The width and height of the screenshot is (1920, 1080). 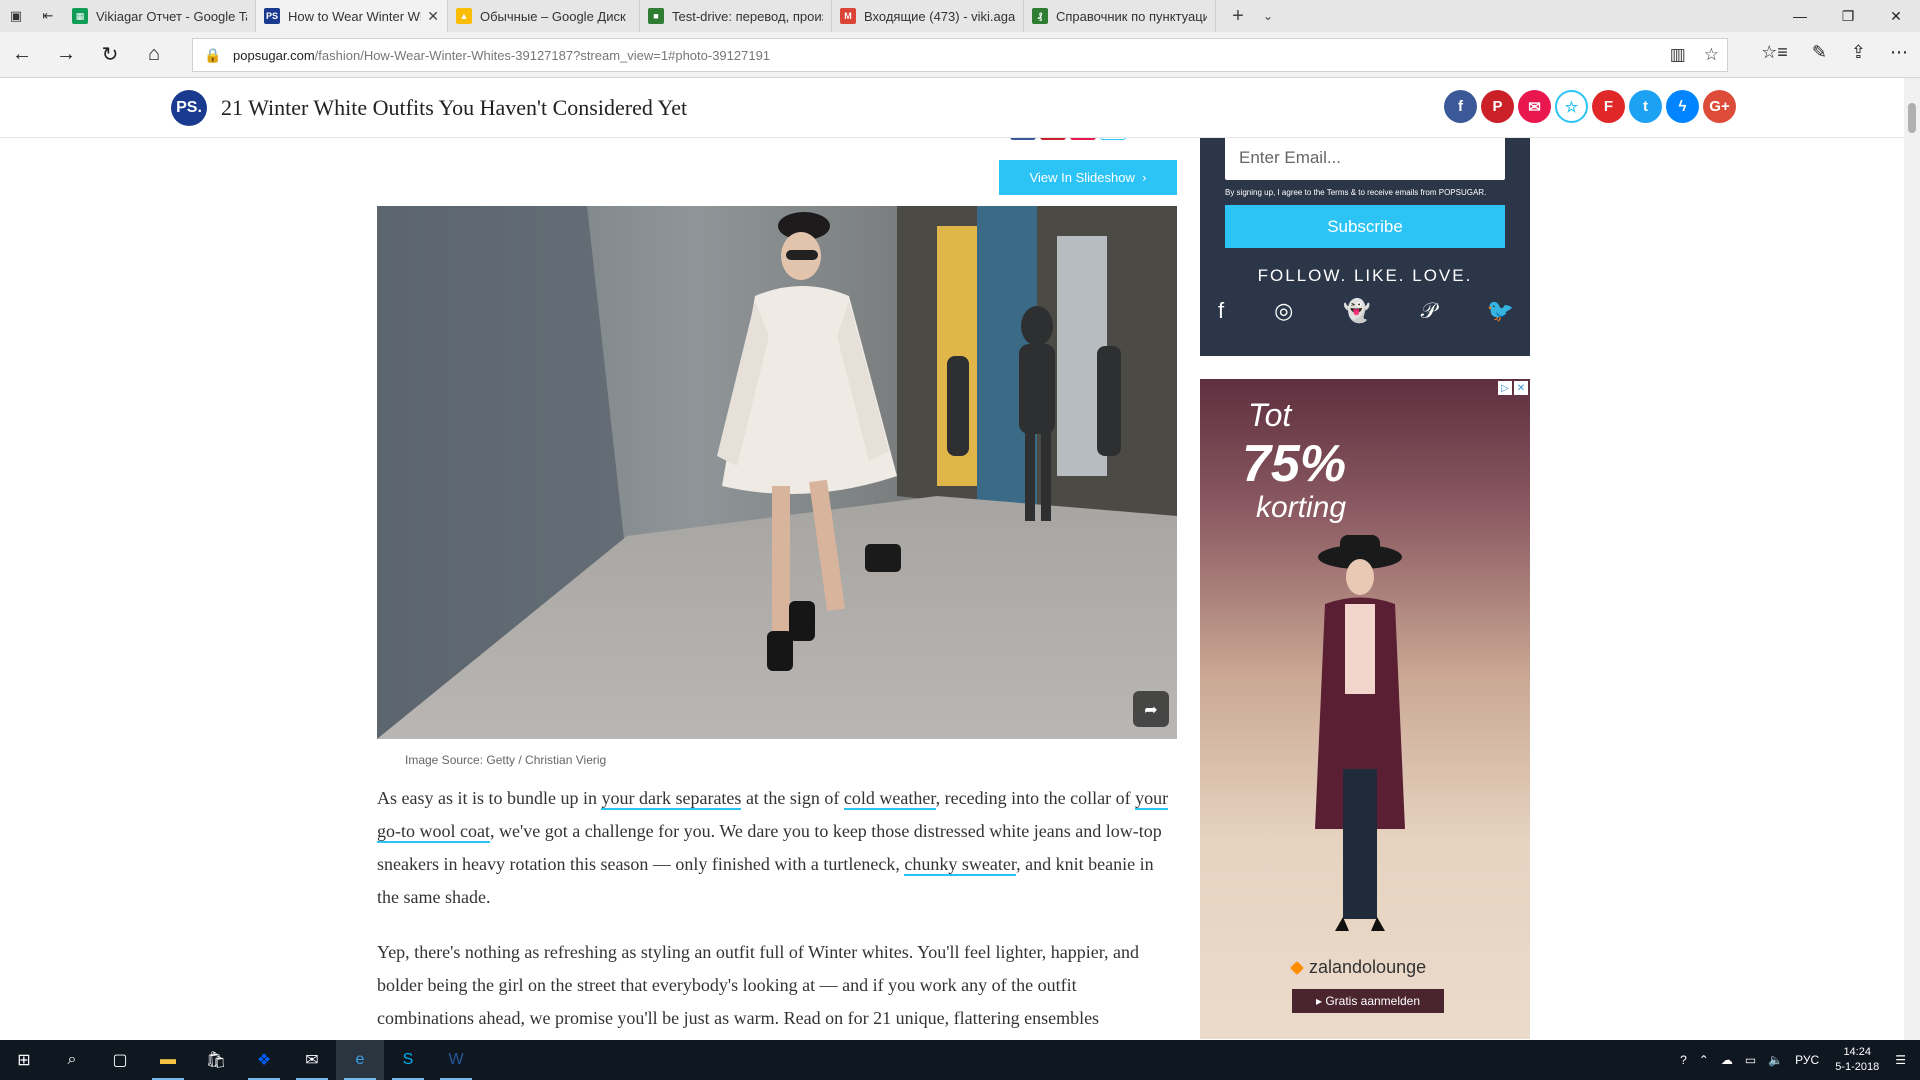 I want to click on minimize-button: —, so click(x=1800, y=16).